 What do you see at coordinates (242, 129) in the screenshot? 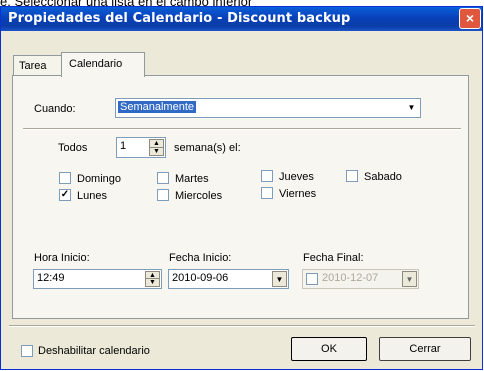
I see `separator-top` at bounding box center [242, 129].